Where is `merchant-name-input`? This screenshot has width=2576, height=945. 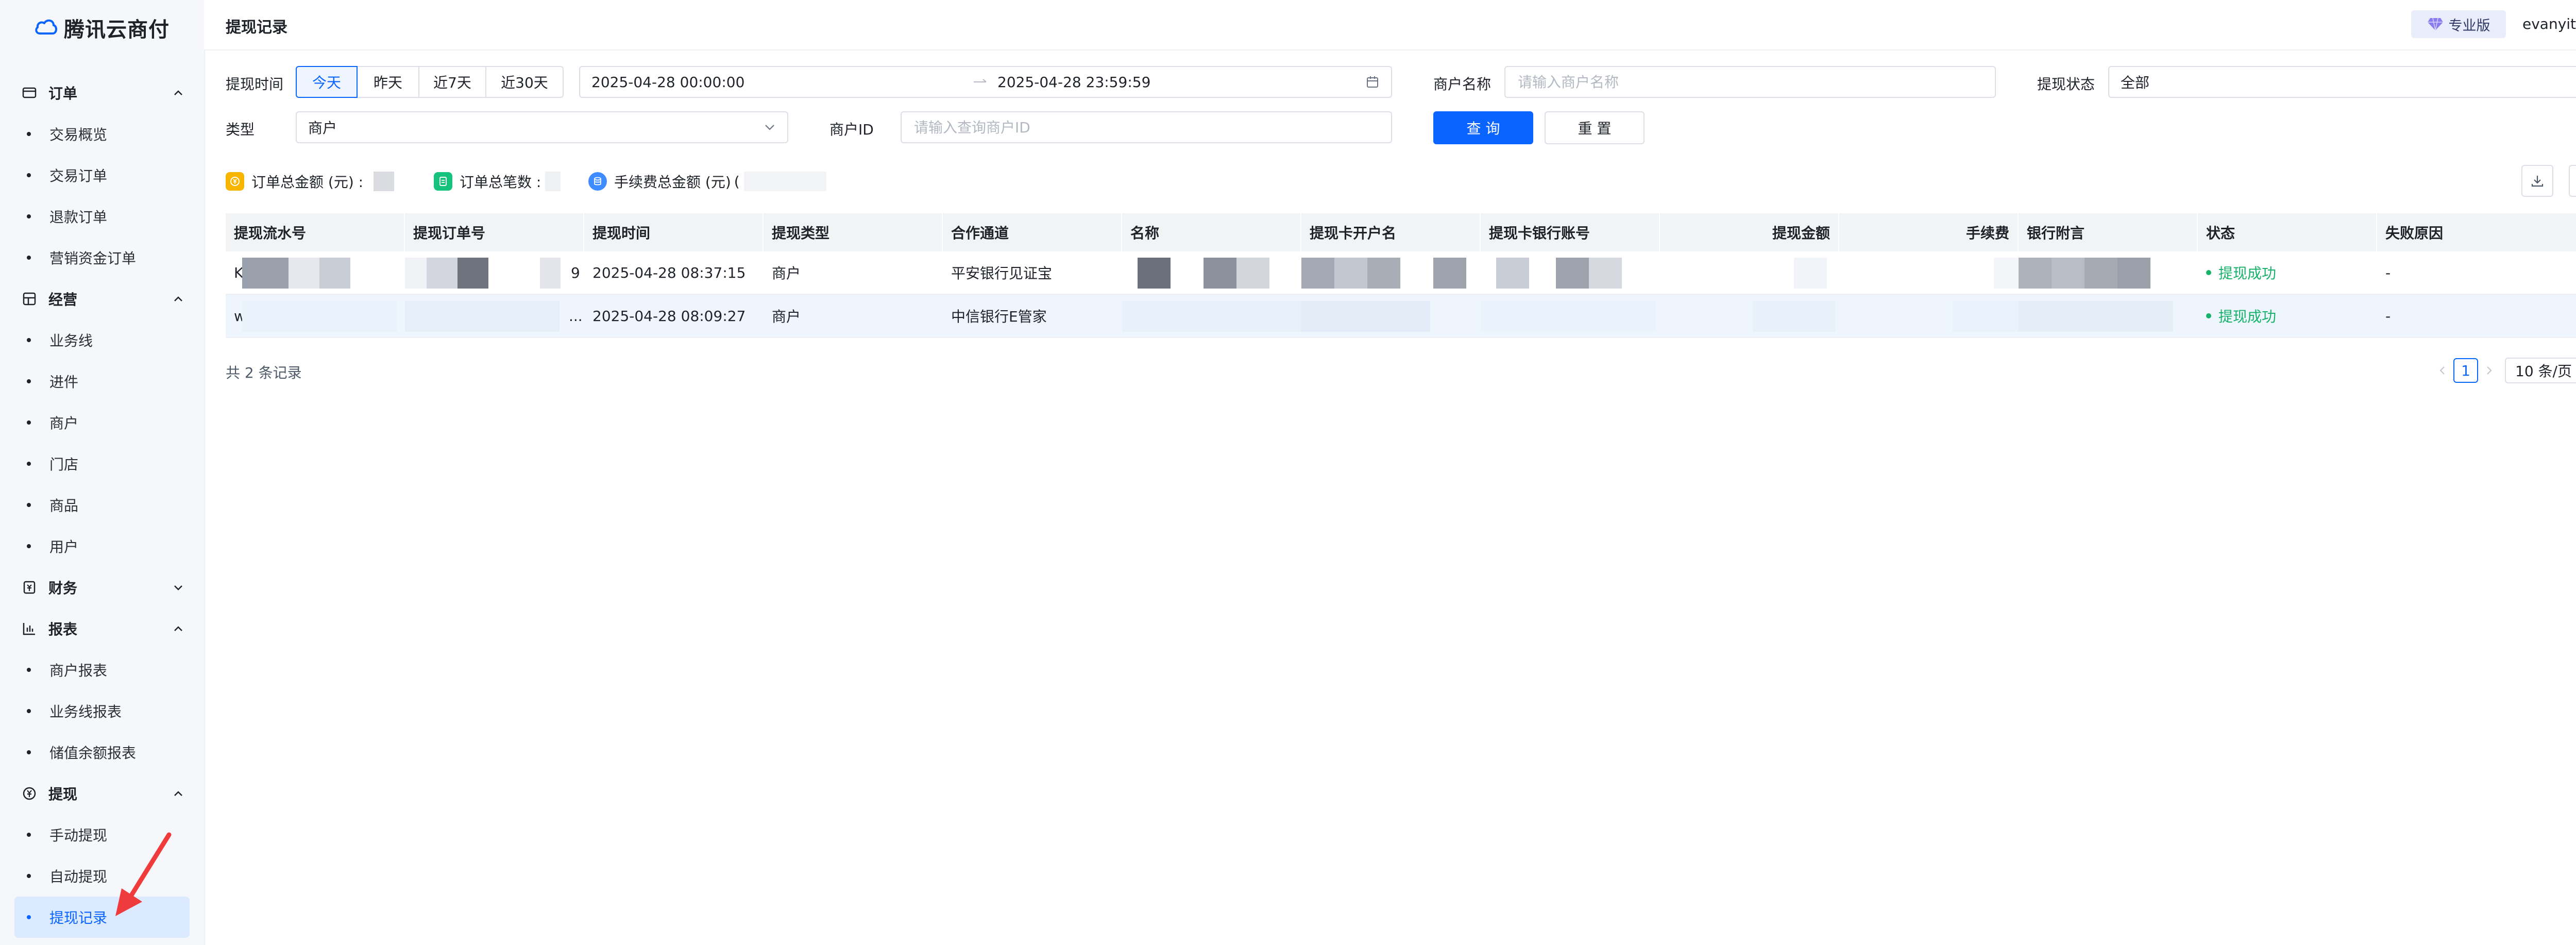 merchant-name-input is located at coordinates (1750, 82).